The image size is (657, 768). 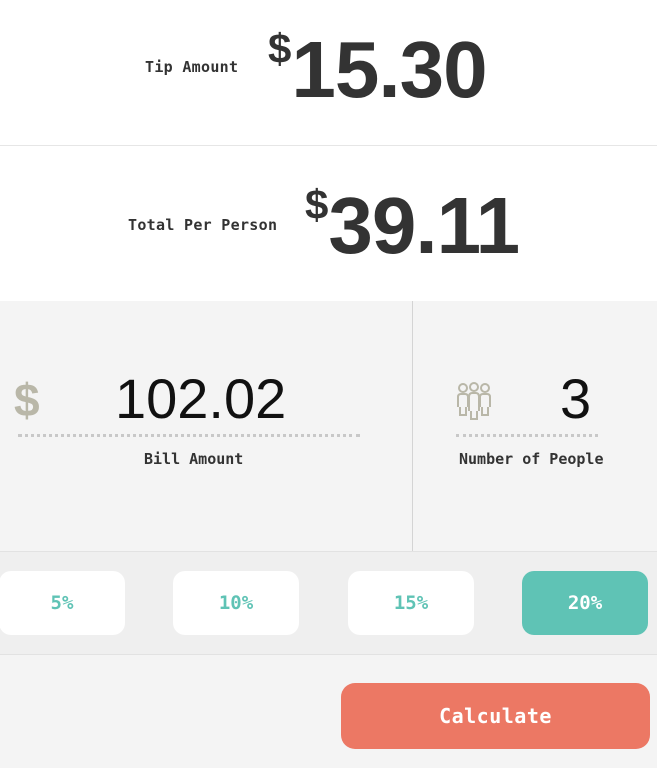 I want to click on tip-option-10: 10%, so click(x=236, y=603).